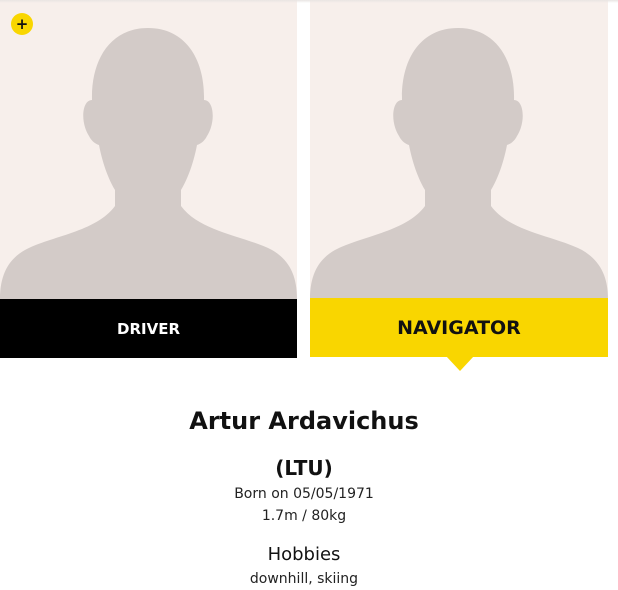  I want to click on profile-birthdate: Born on 05/05/1971, so click(304, 494).